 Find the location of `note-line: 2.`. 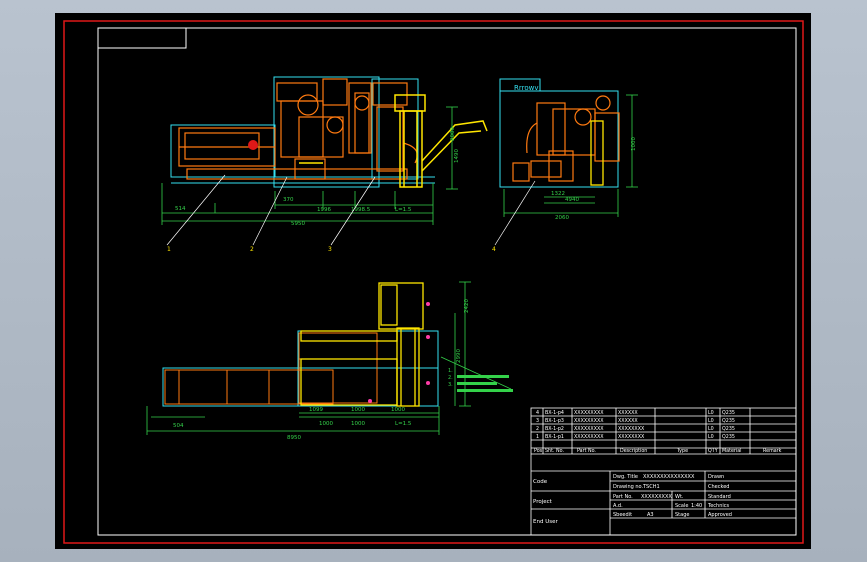

note-line: 2. is located at coordinates (450, 378).